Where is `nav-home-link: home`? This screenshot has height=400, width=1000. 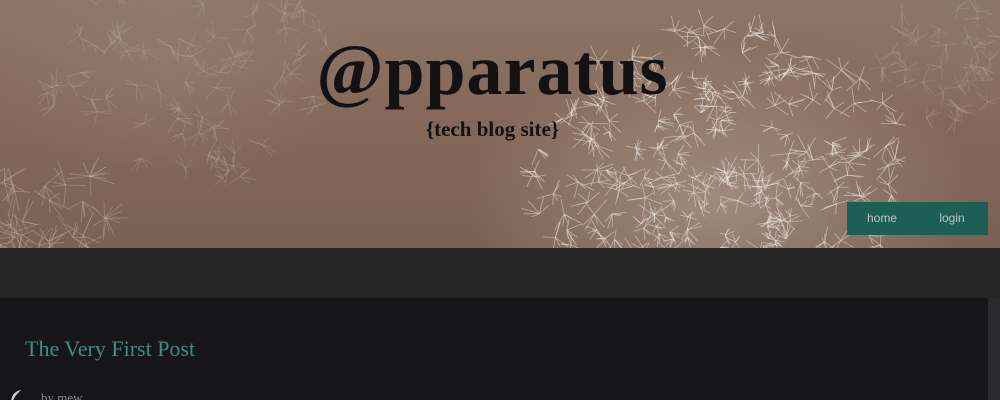
nav-home-link: home is located at coordinates (882, 218).